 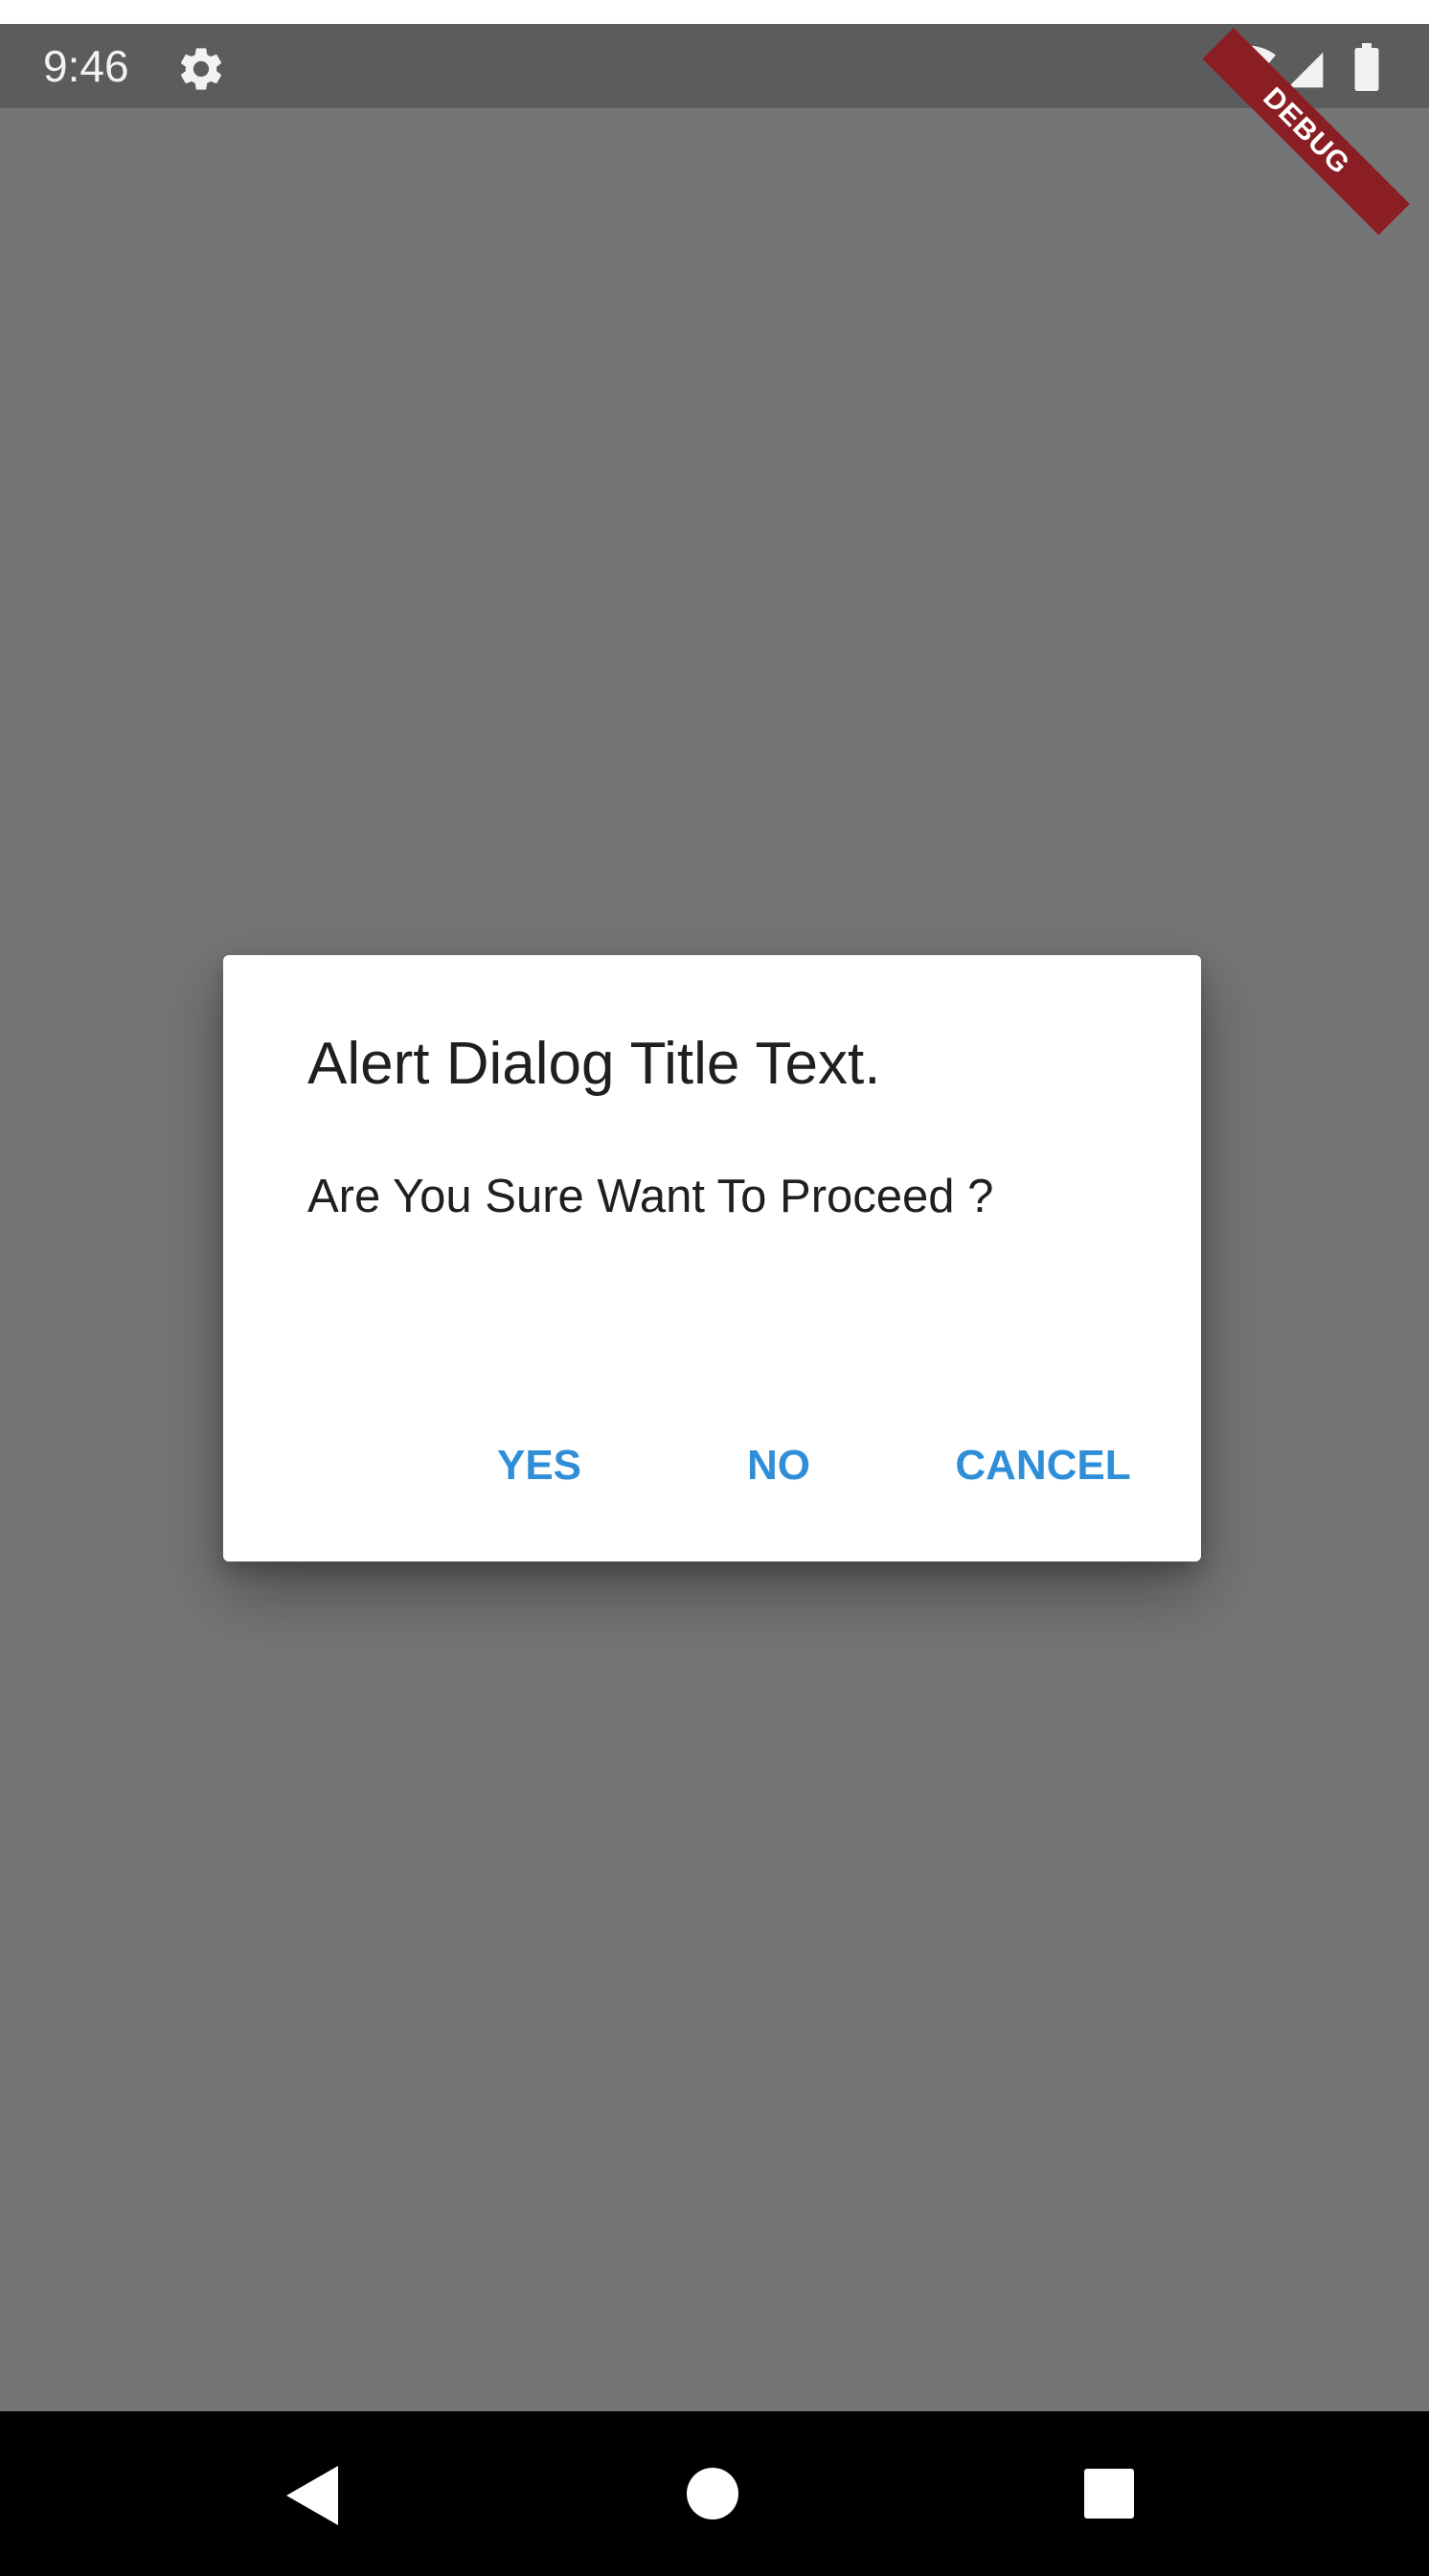 What do you see at coordinates (86, 66) in the screenshot?
I see `status-time: 9:46` at bounding box center [86, 66].